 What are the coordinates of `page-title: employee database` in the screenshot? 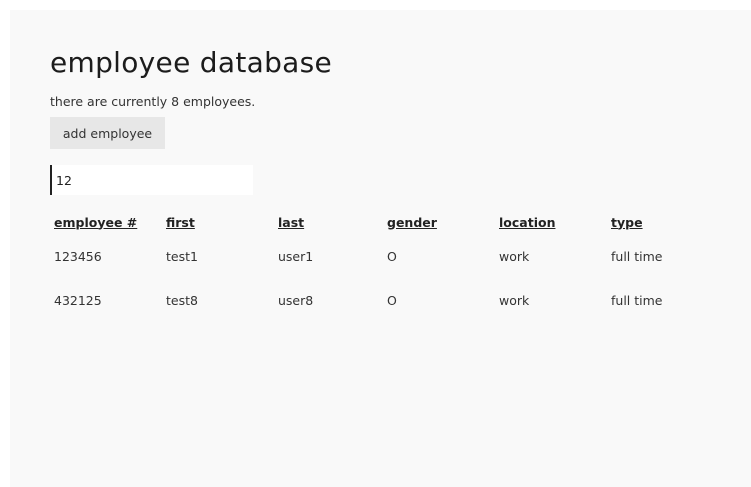 It's located at (191, 62).